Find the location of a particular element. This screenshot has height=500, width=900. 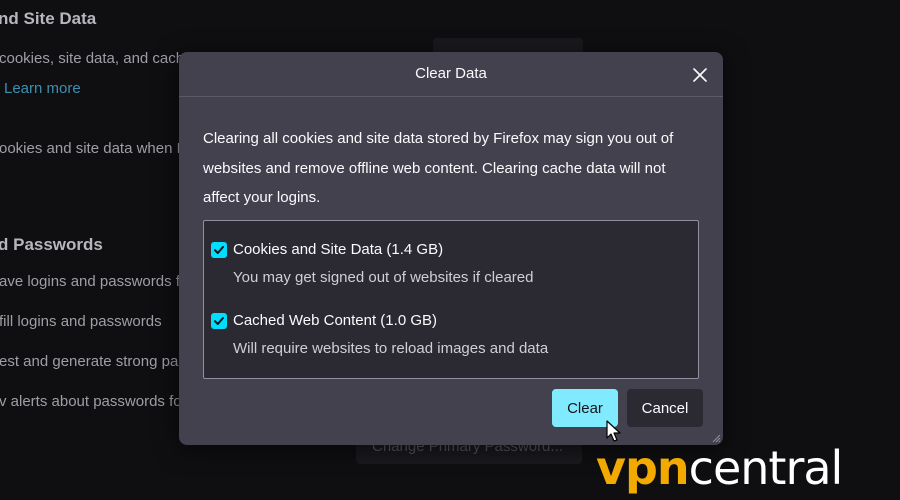

cookies-option-label: Cookies and Site Data (1.4 GB) is located at coordinates (338, 249).